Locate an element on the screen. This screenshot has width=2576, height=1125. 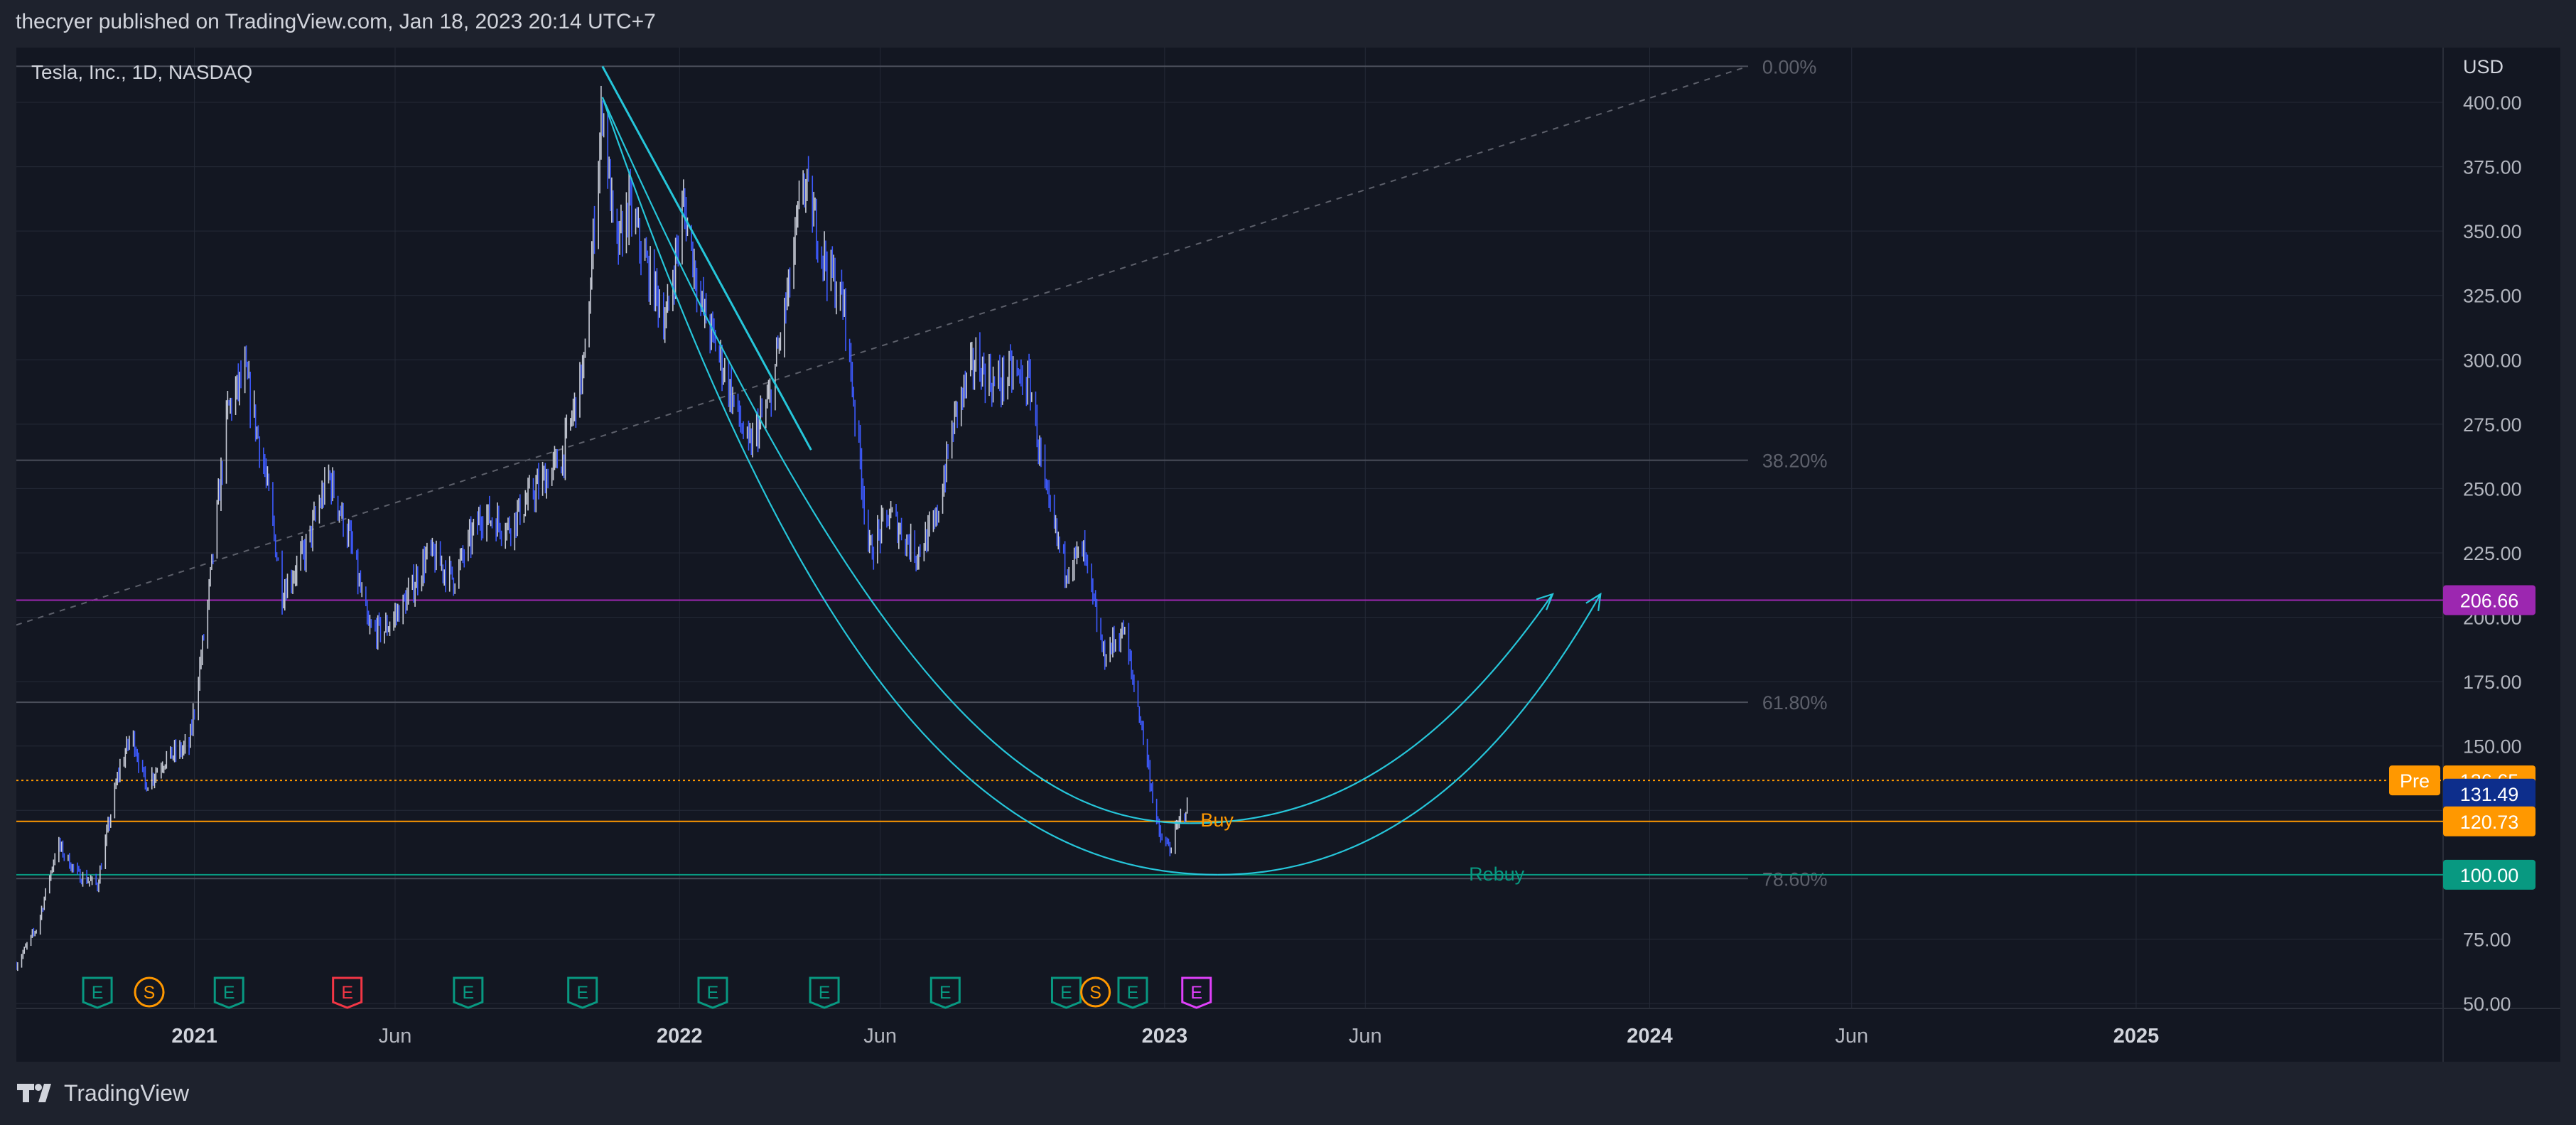
trend-line is located at coordinates (706, 258).